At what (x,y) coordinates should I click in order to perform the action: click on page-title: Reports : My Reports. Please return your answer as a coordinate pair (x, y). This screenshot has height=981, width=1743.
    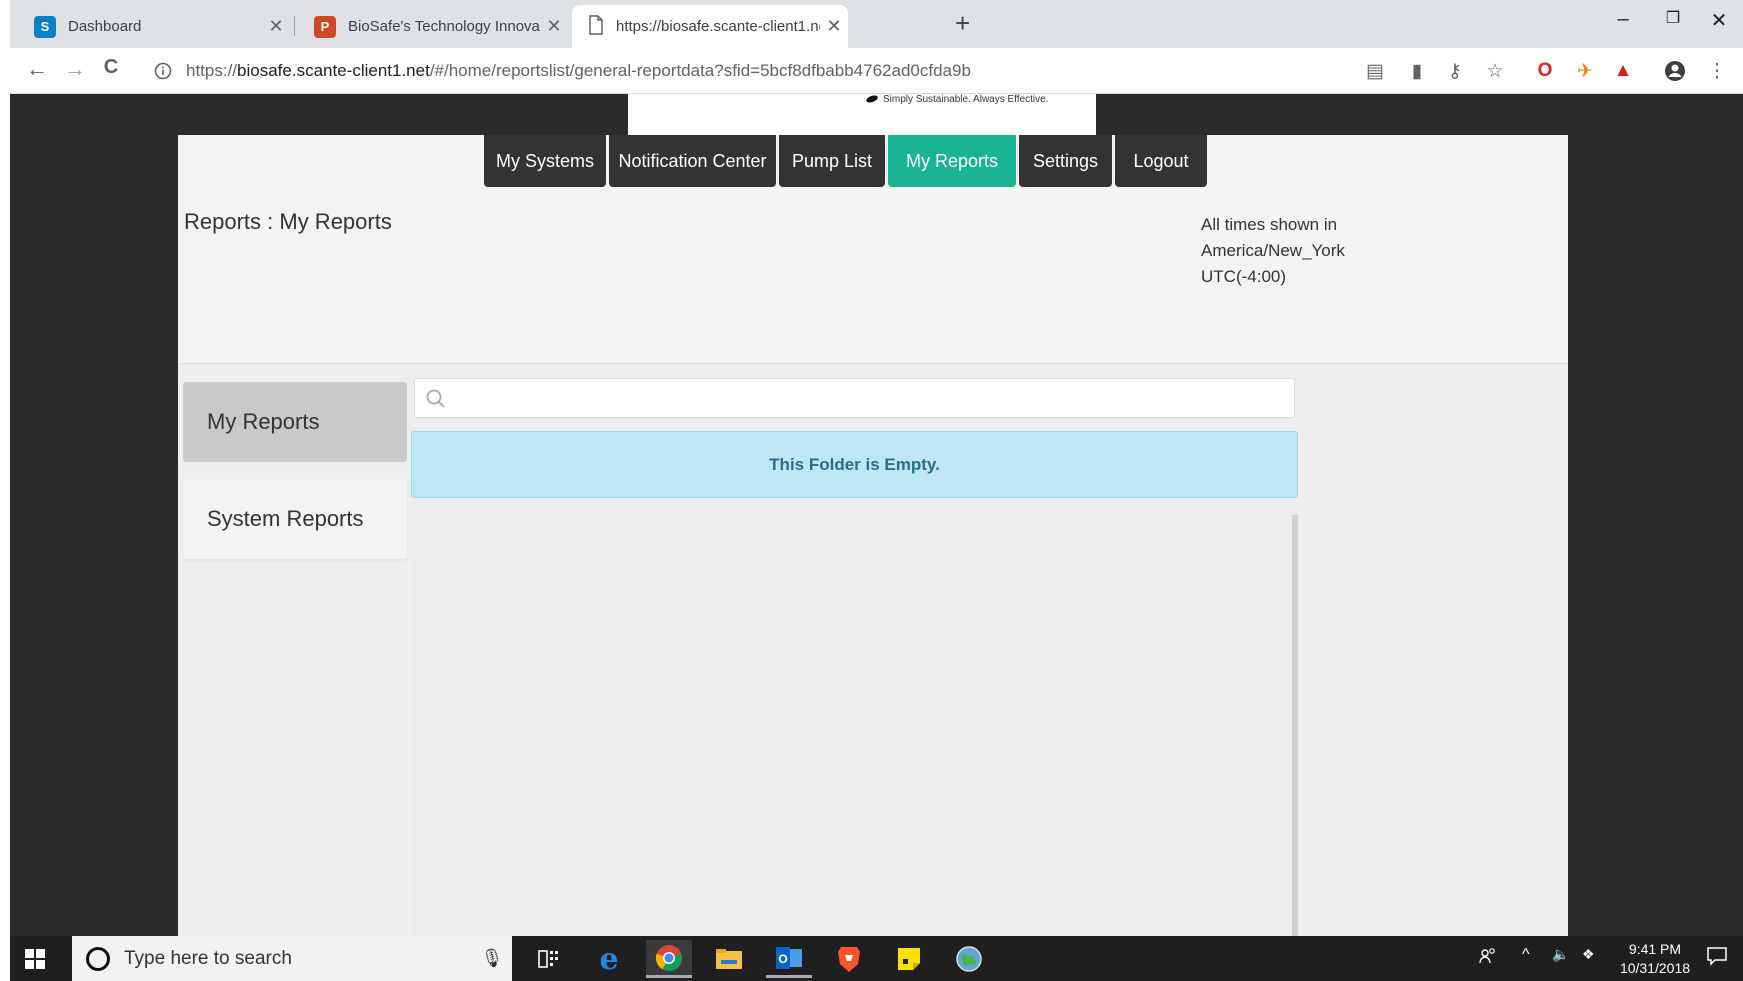
    Looking at the image, I should click on (288, 221).